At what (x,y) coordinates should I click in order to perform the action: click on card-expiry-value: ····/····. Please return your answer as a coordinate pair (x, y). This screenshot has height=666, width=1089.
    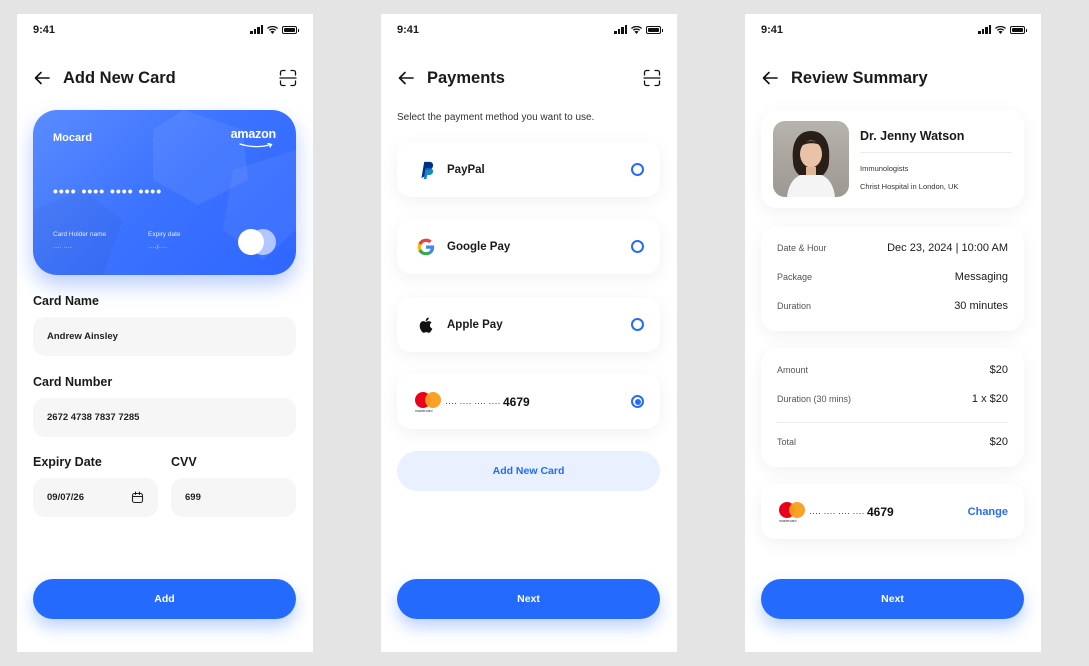
    Looking at the image, I should click on (158, 247).